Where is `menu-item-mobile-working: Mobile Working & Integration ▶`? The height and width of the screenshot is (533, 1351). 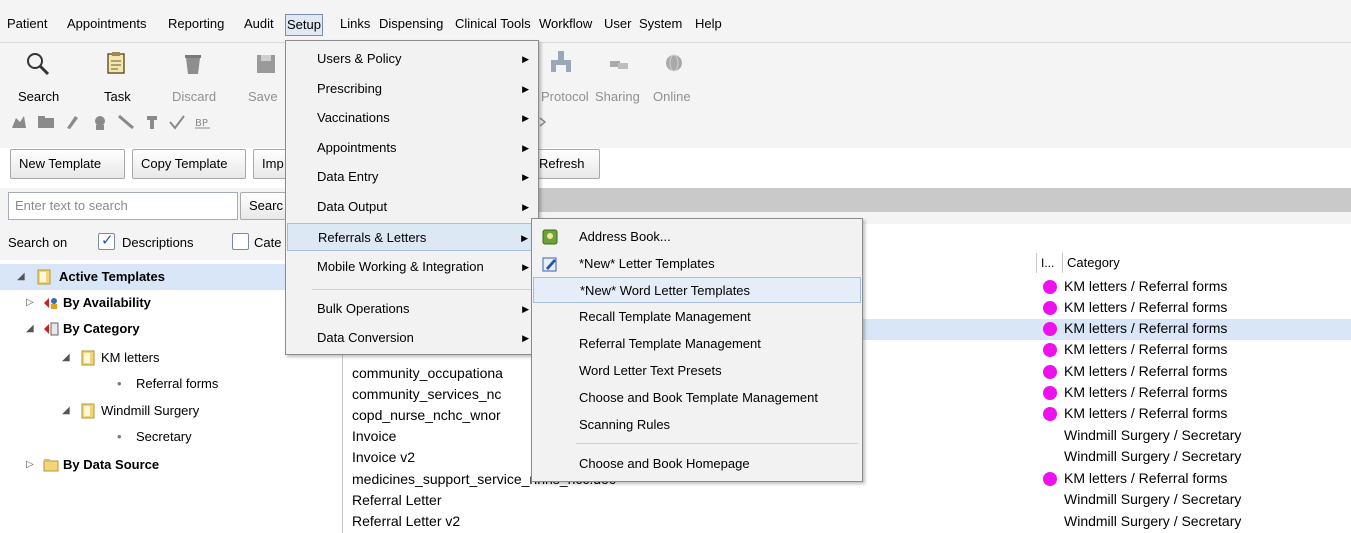
menu-item-mobile-working: Mobile Working & Integration ▶ is located at coordinates (412, 267).